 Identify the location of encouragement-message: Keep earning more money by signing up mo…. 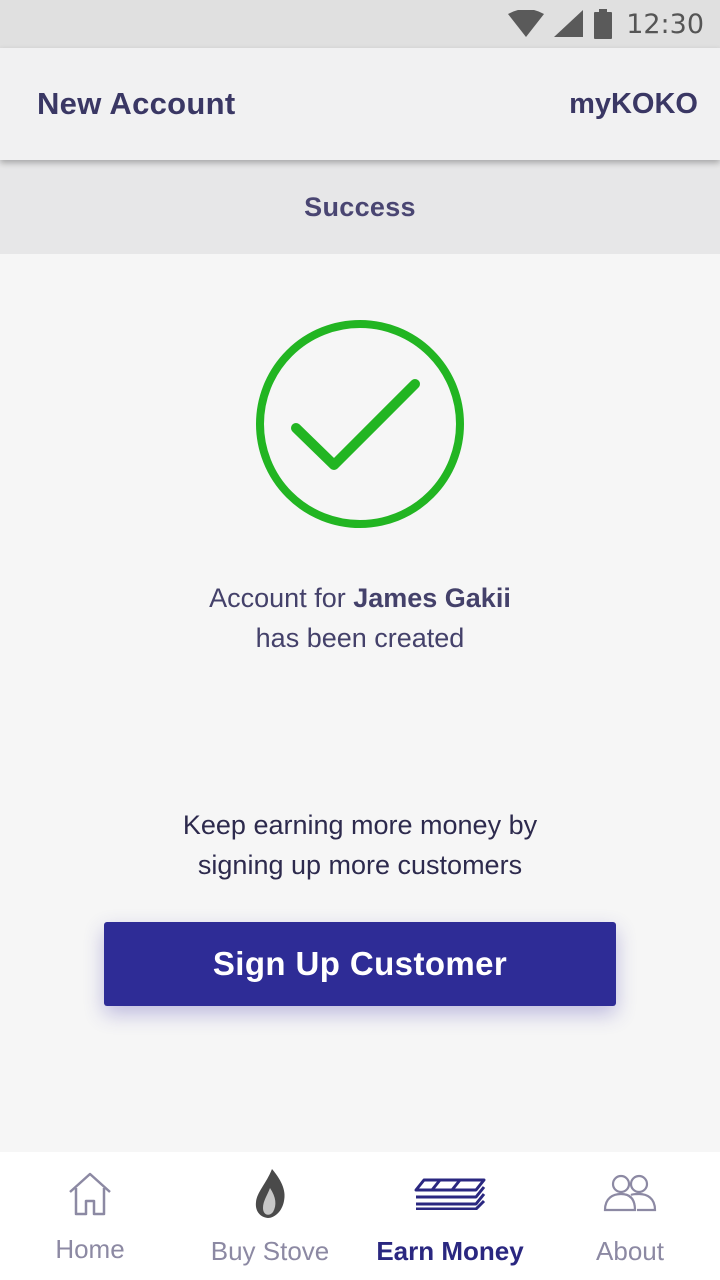
(360, 845).